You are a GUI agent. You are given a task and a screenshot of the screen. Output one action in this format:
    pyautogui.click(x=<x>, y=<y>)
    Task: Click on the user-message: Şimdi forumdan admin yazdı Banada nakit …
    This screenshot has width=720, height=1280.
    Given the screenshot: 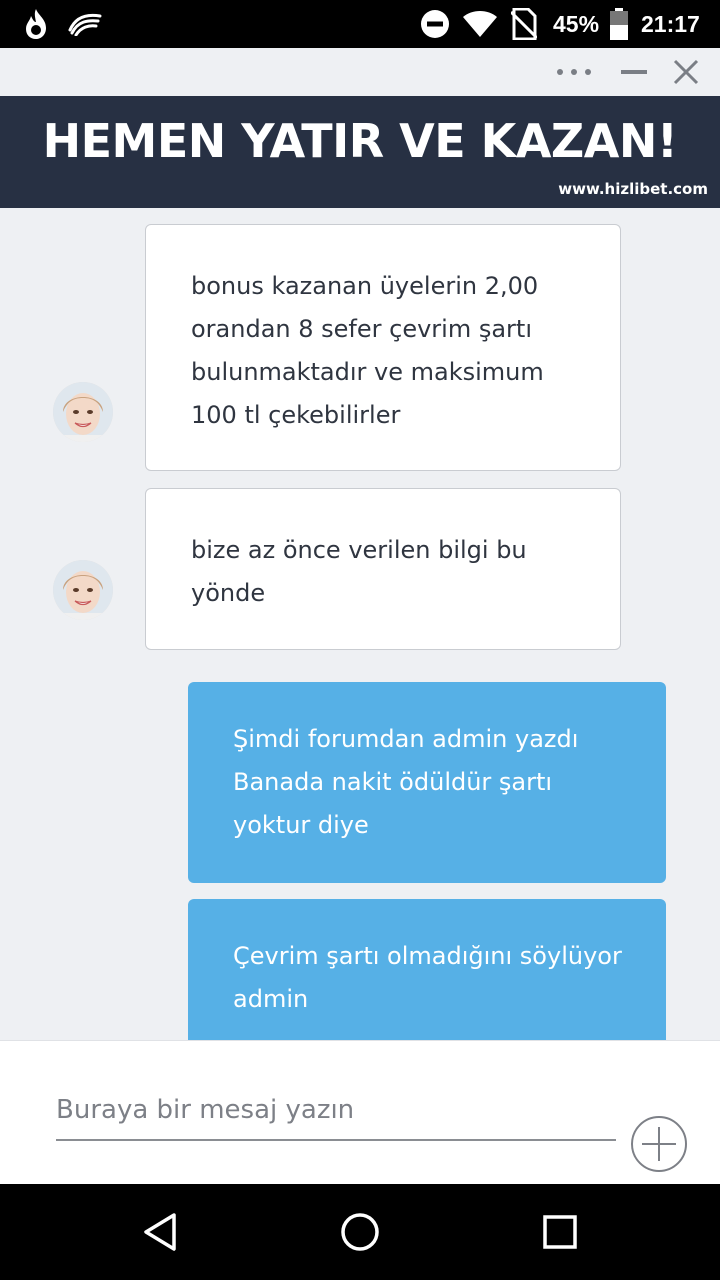 What is the action you would take?
    pyautogui.click(x=427, y=782)
    